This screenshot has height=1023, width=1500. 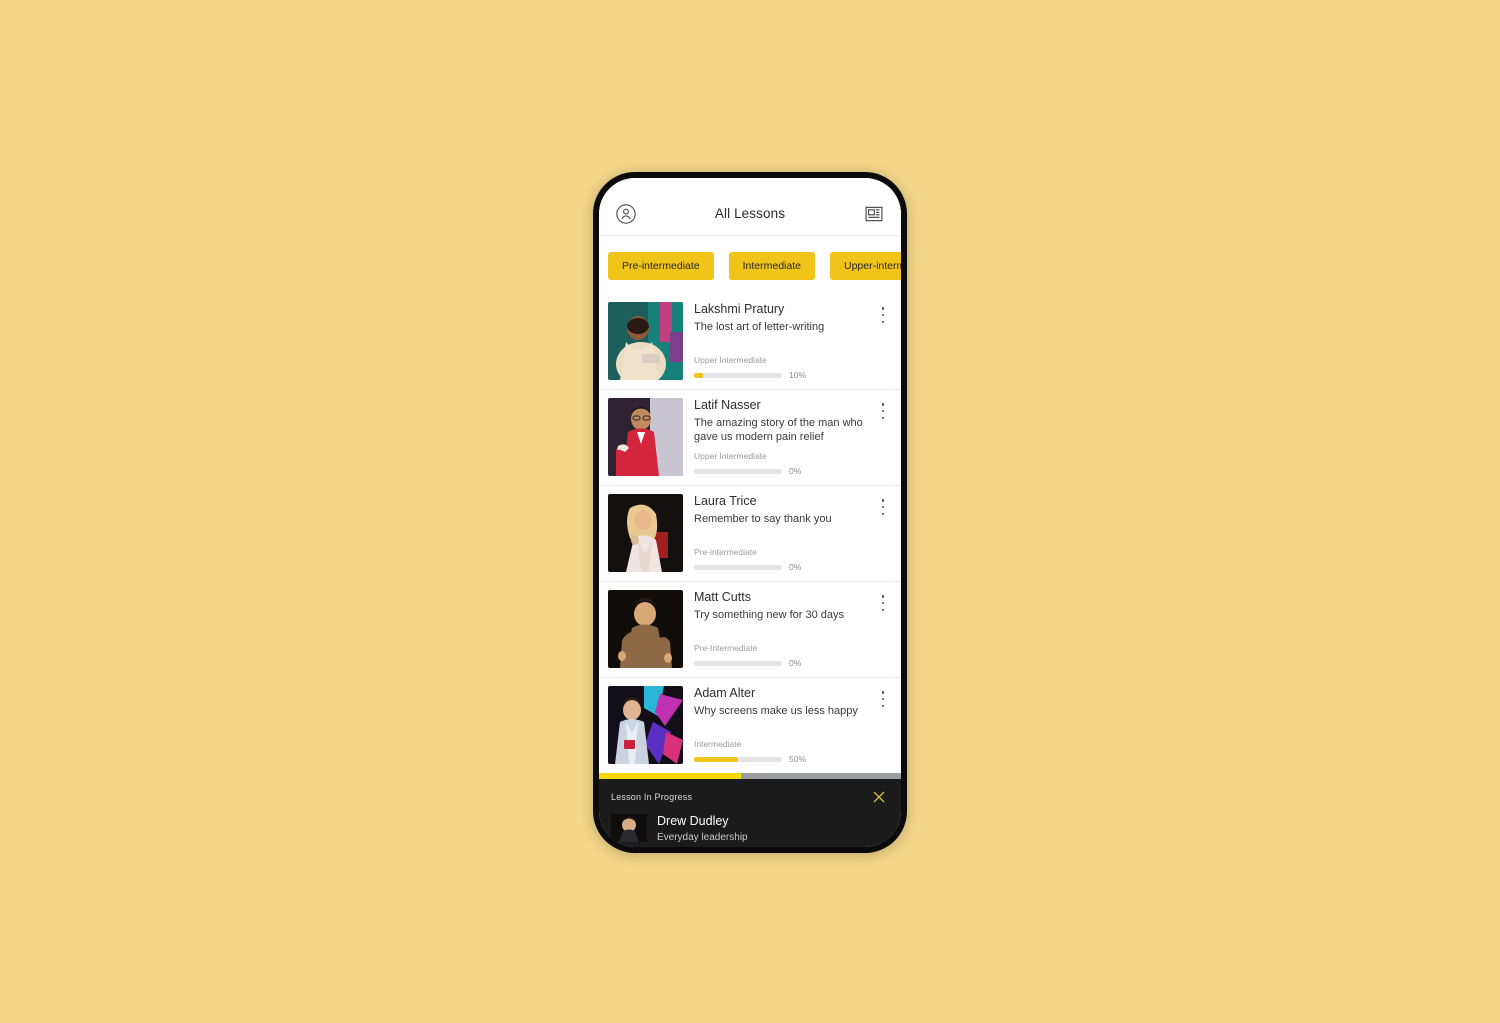 I want to click on close-x-icon, so click(x=879, y=797).